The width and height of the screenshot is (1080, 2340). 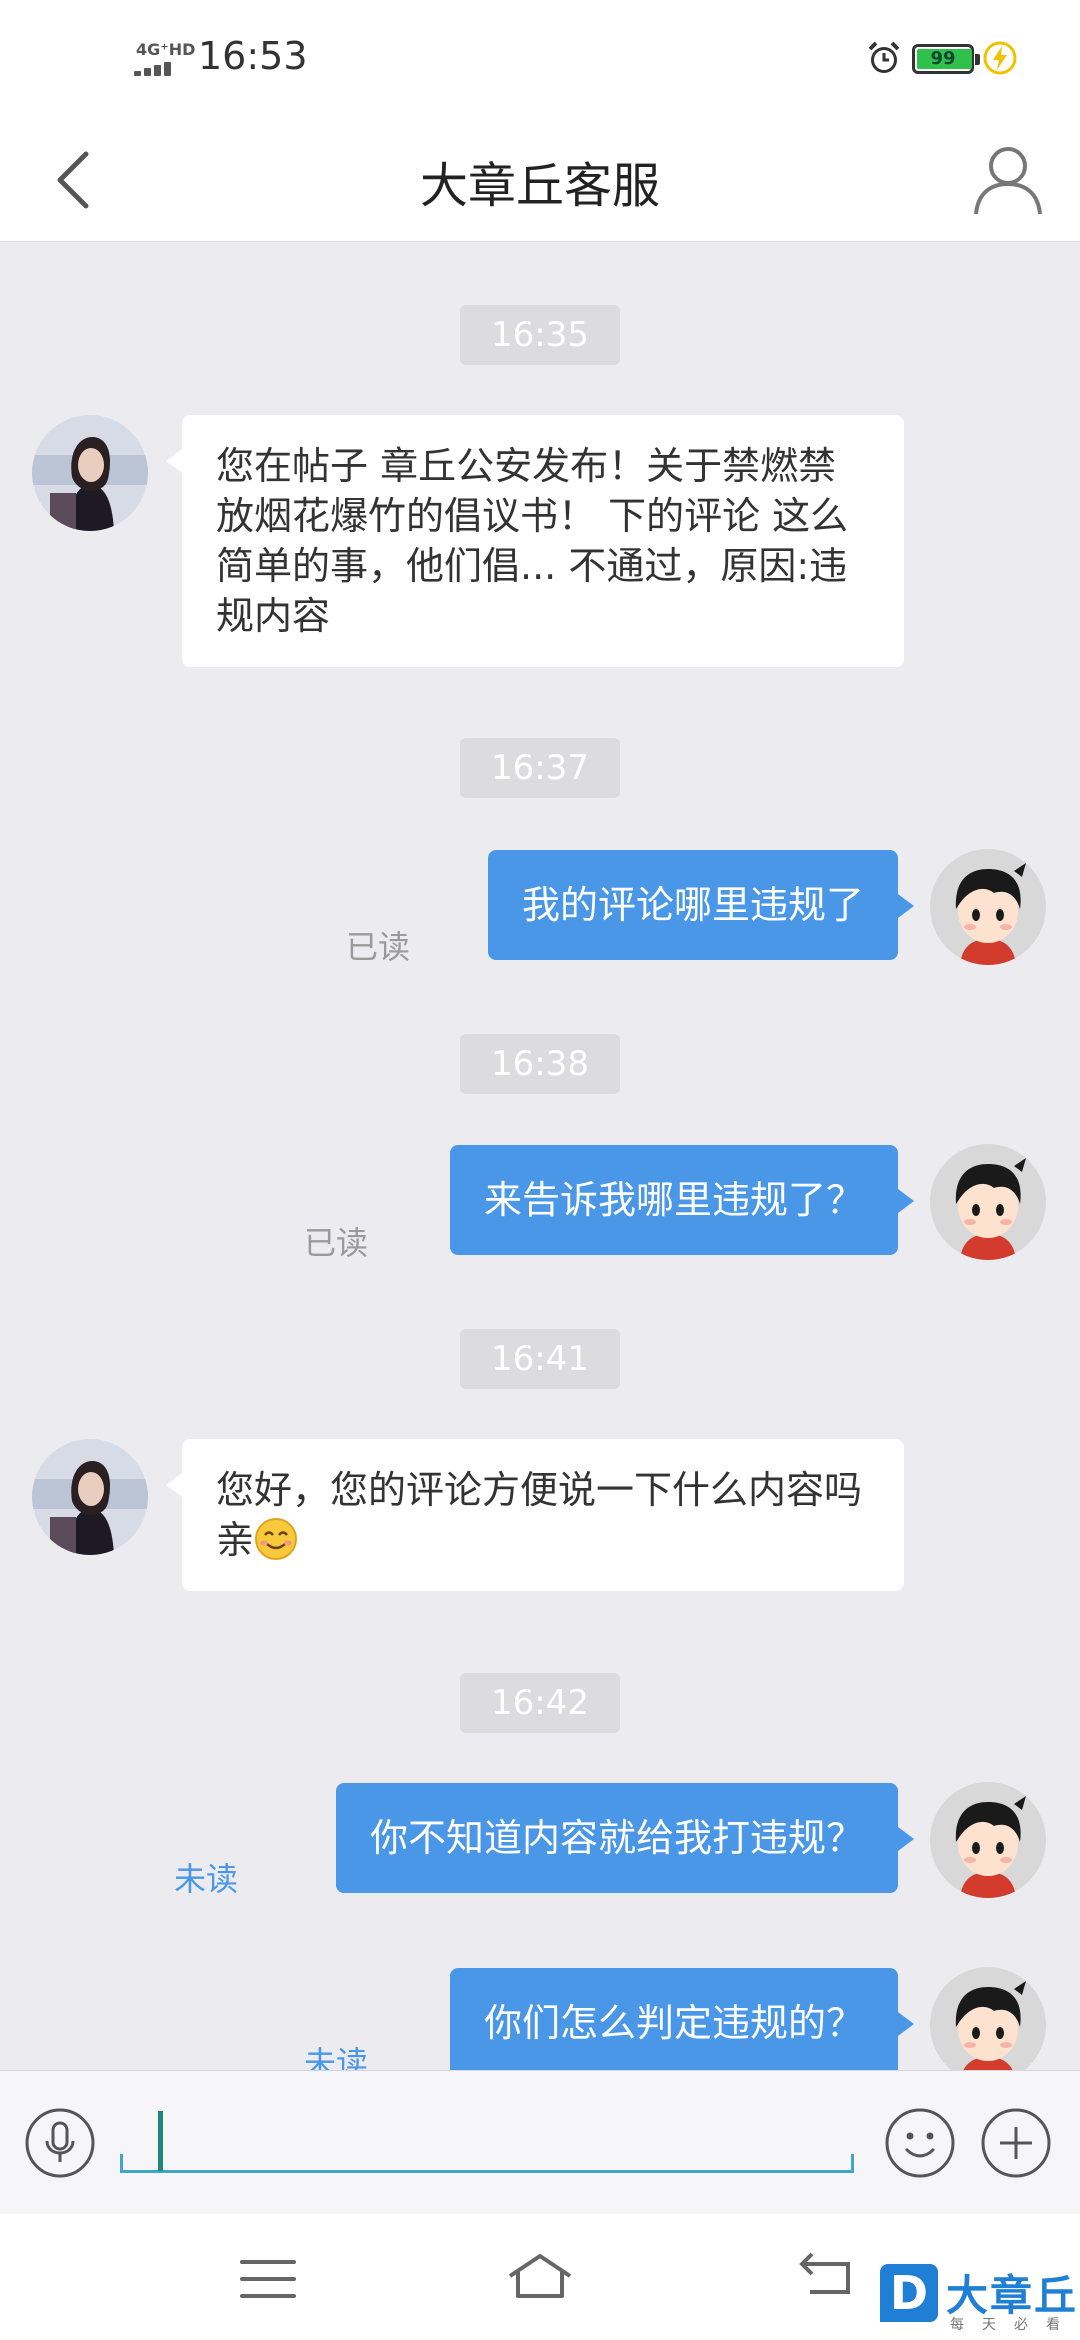 I want to click on outgoing-message: 来告诉我哪里违规了？, so click(x=682, y=1200).